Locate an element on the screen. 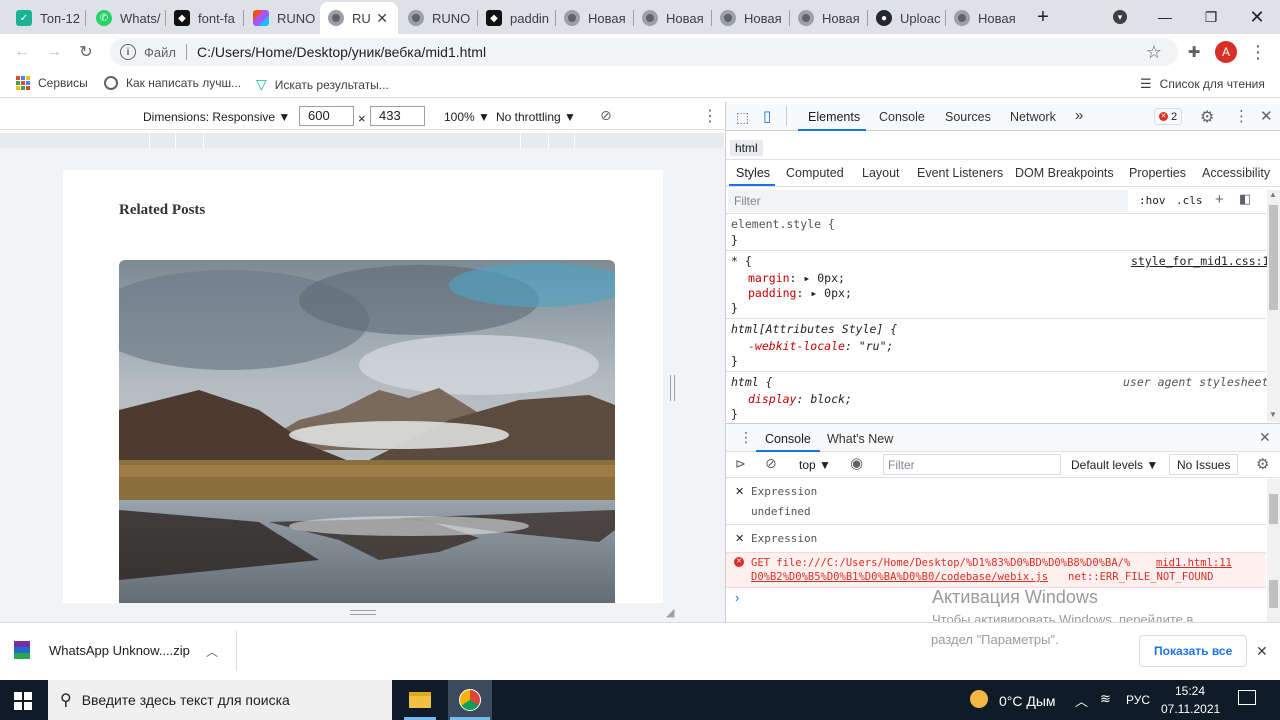  error-counter: ✕ 2 is located at coordinates (1168, 116).